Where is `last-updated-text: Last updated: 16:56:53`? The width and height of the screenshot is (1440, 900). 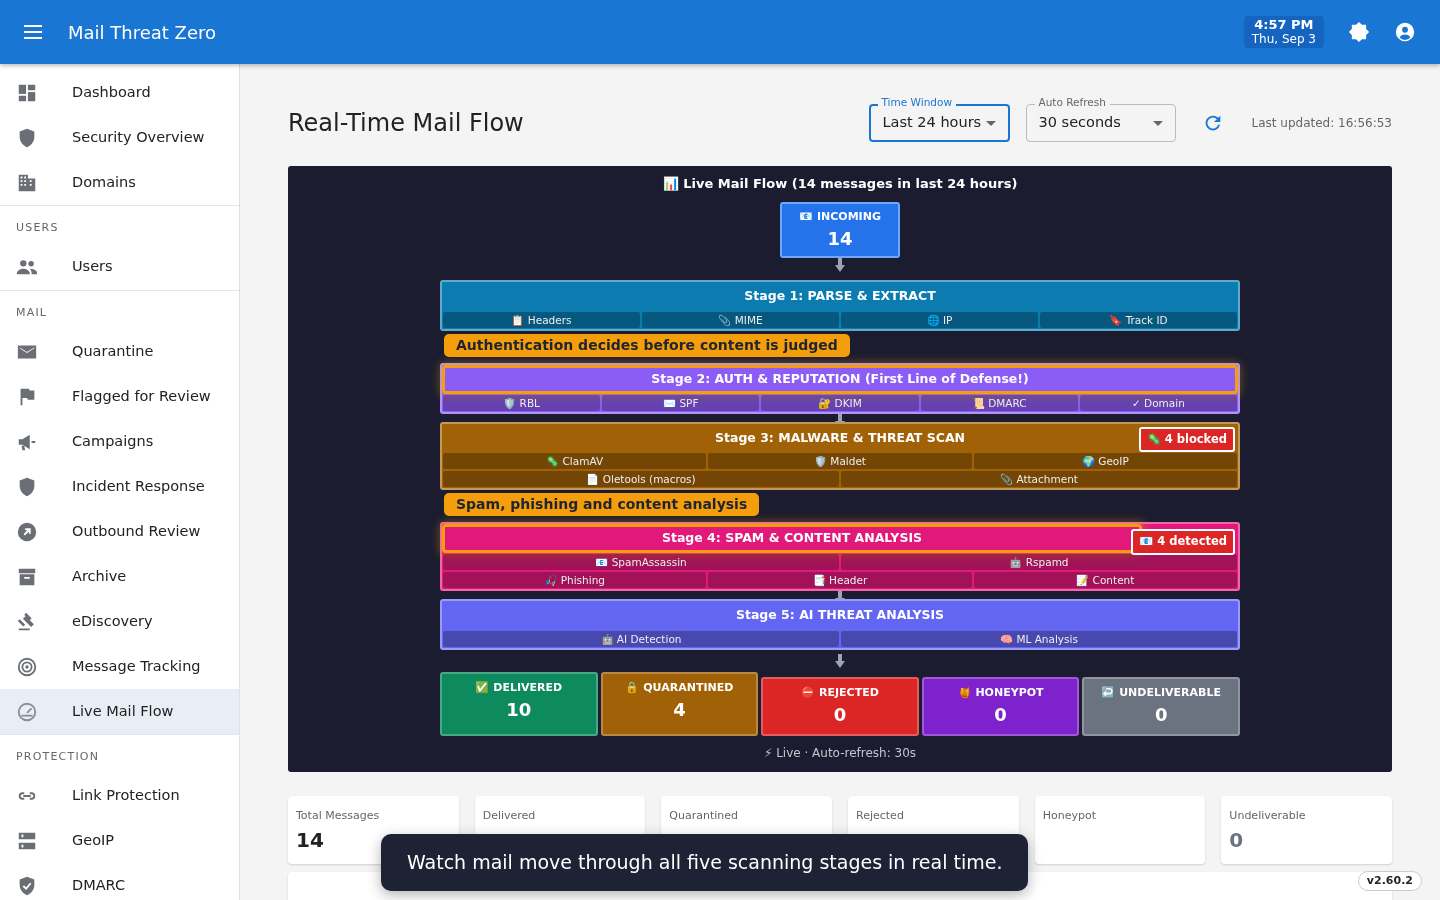 last-updated-text: Last updated: 16:56:53 is located at coordinates (1321, 123).